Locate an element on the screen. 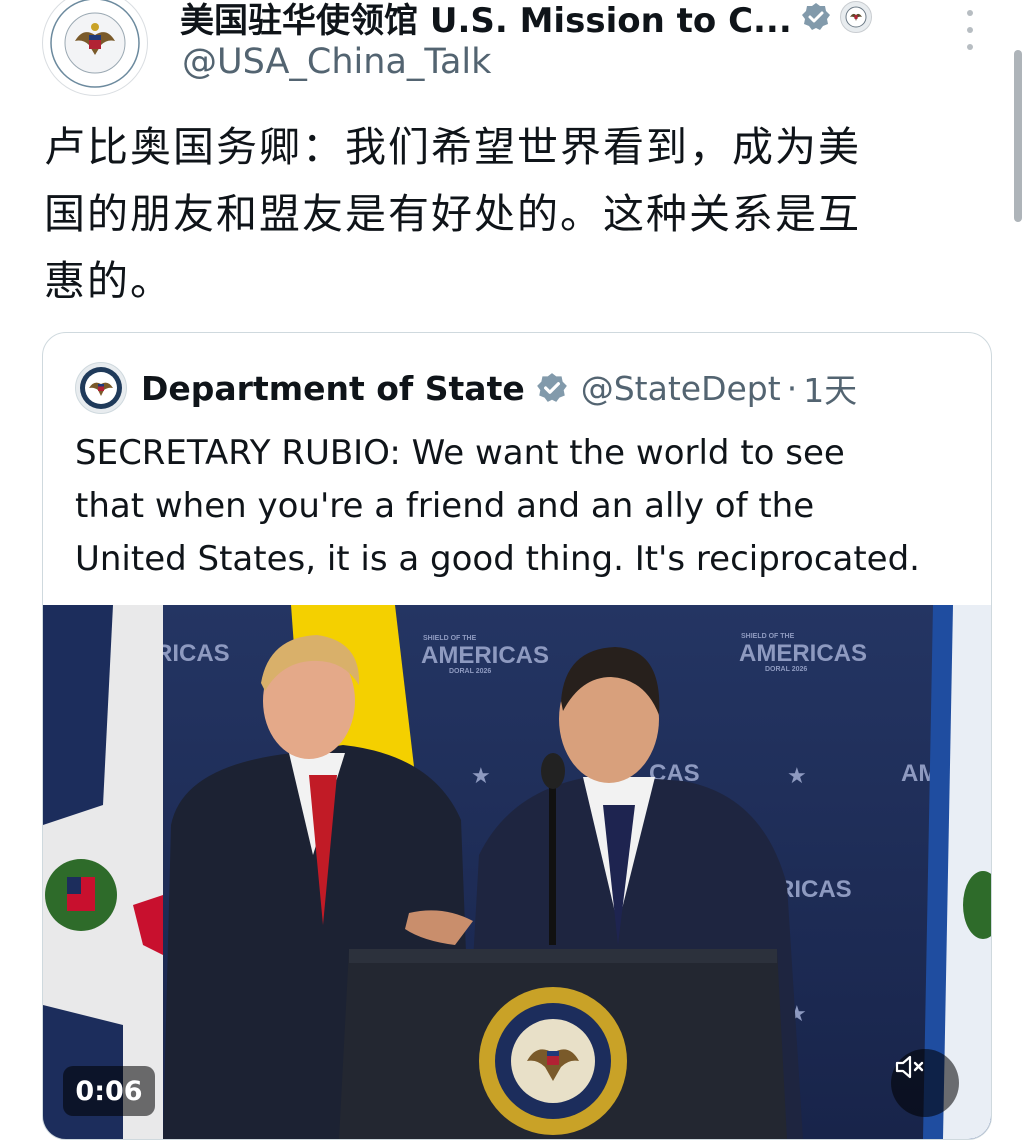 The width and height of the screenshot is (1032, 1143). quoted-tweet-header: Department of State @StateDept · 1天 is located at coordinates (466, 388).